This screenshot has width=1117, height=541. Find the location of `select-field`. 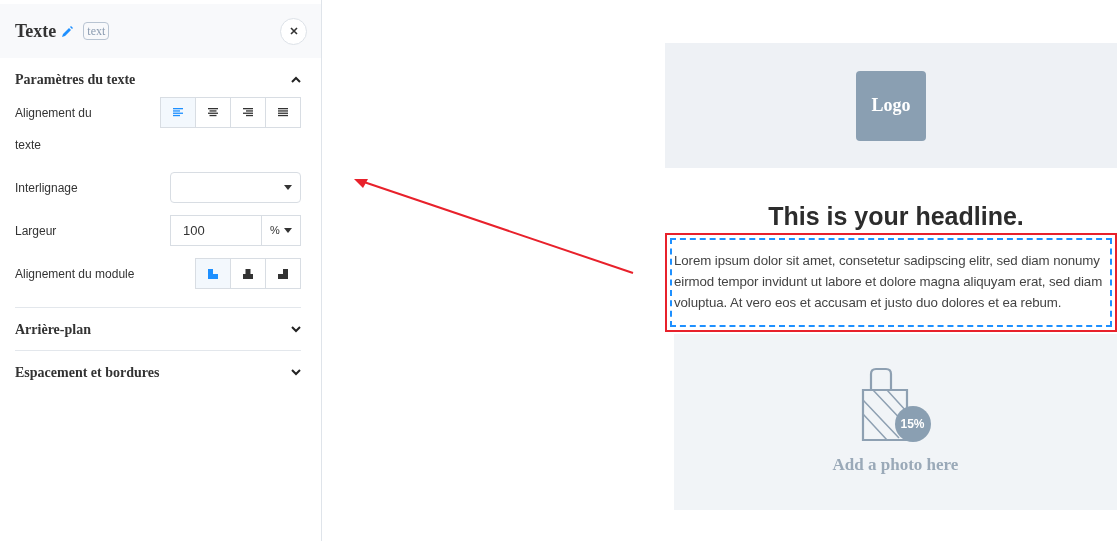

select-field is located at coordinates (235, 187).